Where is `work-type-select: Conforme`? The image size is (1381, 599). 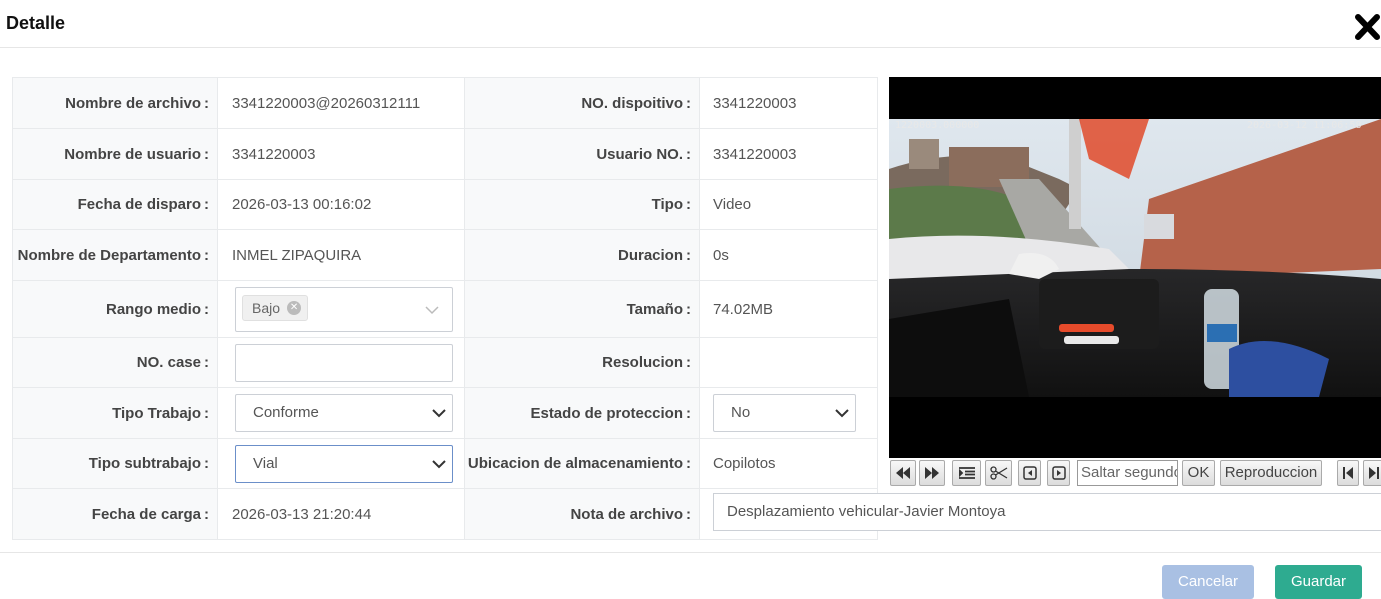
work-type-select: Conforme is located at coordinates (344, 413).